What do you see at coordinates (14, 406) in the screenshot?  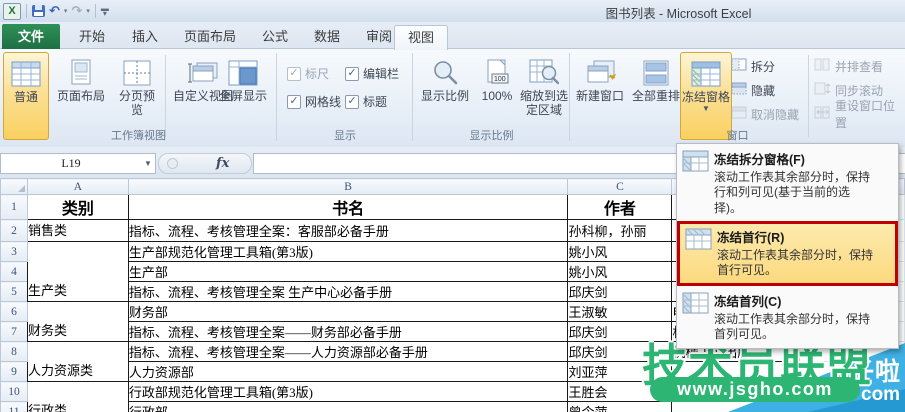 I see `row-header-11: 11` at bounding box center [14, 406].